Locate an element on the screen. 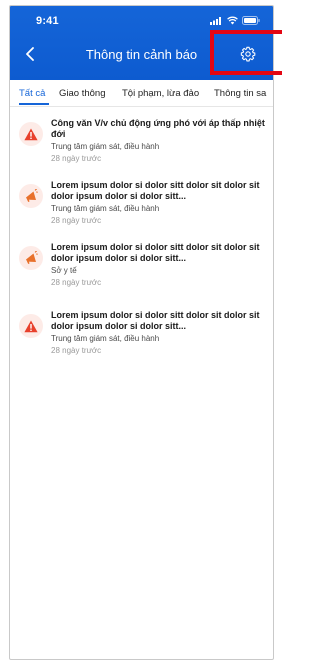 Image resolution: width=320 pixels, height=663 pixels. tab-traffic: Giao thông is located at coordinates (82, 93).